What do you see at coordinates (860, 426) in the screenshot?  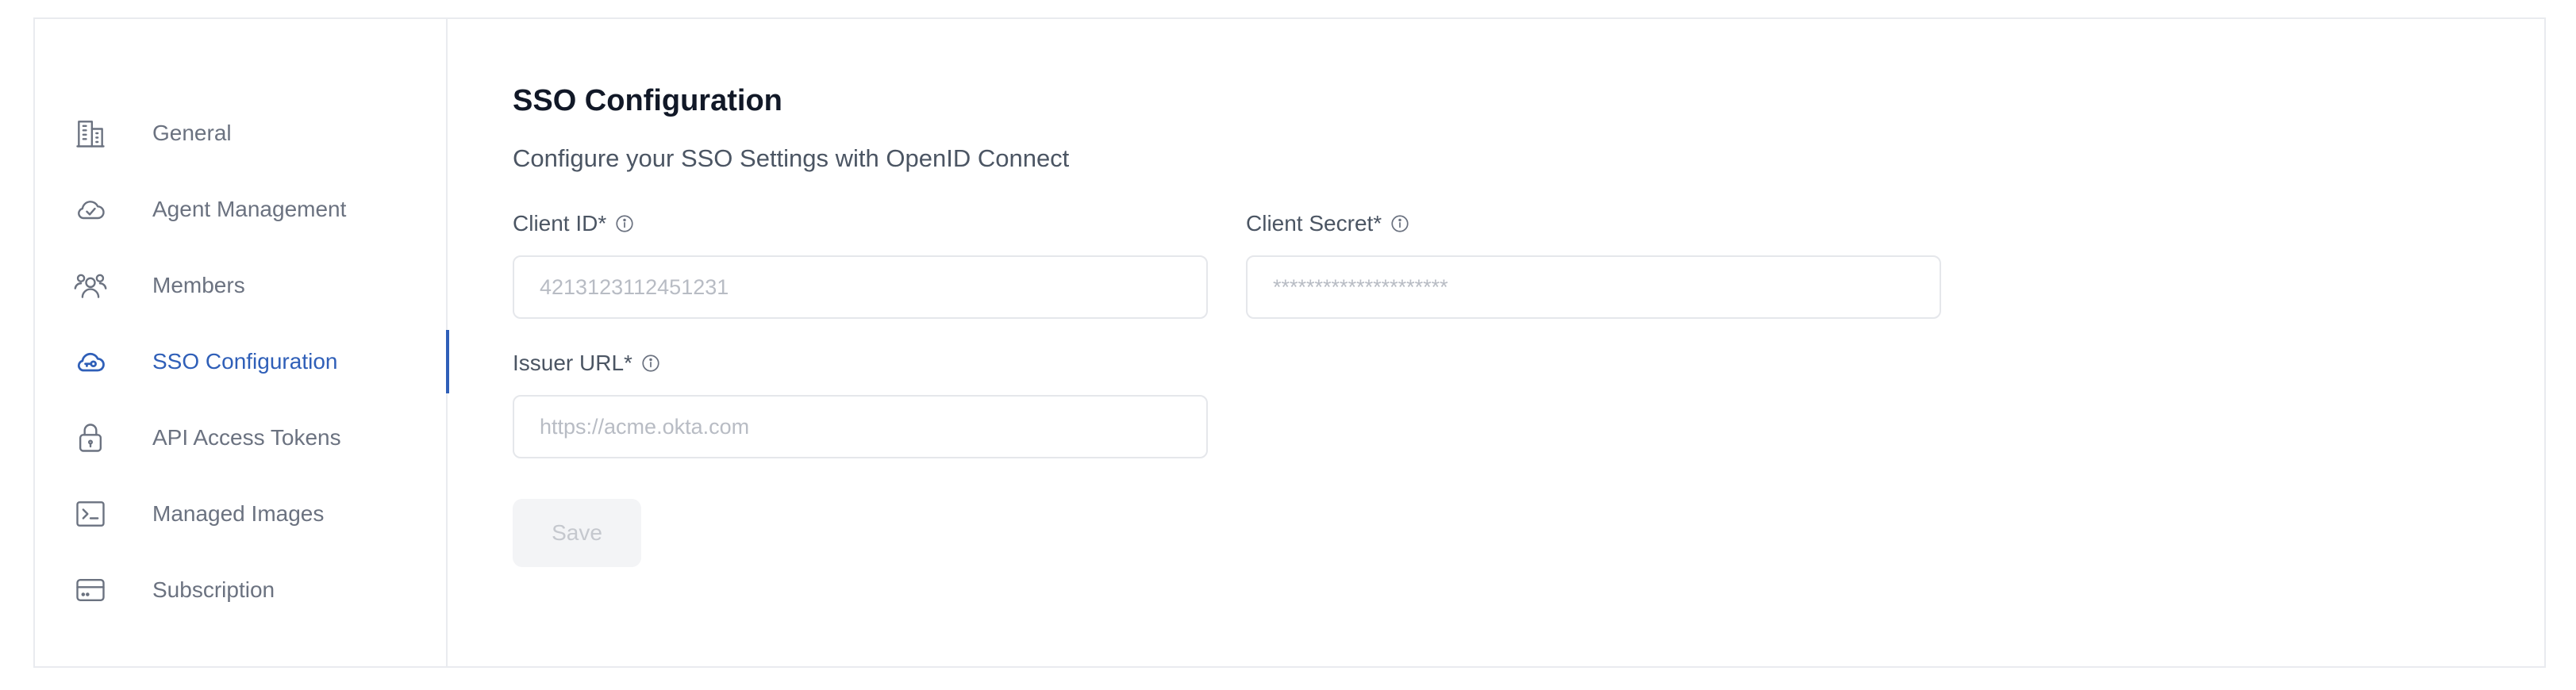 I see `issuer-url-input` at bounding box center [860, 426].